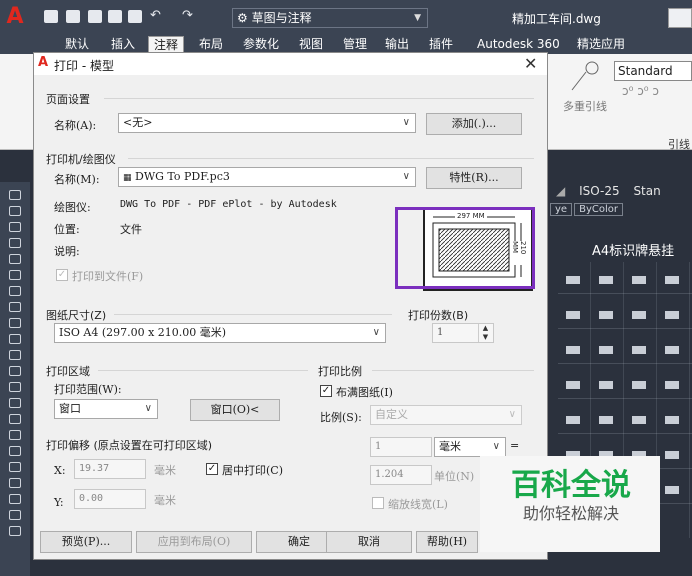  What do you see at coordinates (530, 63) in the screenshot?
I see `close-icon: ✕` at bounding box center [530, 63].